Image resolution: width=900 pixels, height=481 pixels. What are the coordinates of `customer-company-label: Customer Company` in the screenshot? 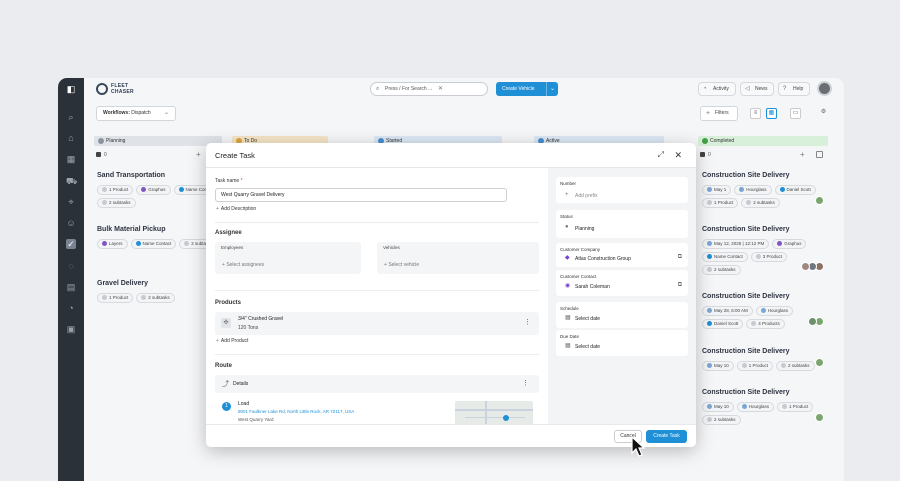 It's located at (580, 249).